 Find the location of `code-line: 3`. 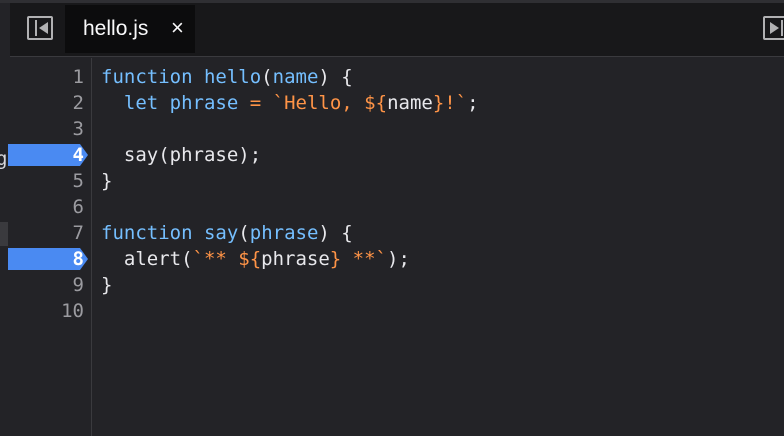

code-line: 3 is located at coordinates (392, 129).